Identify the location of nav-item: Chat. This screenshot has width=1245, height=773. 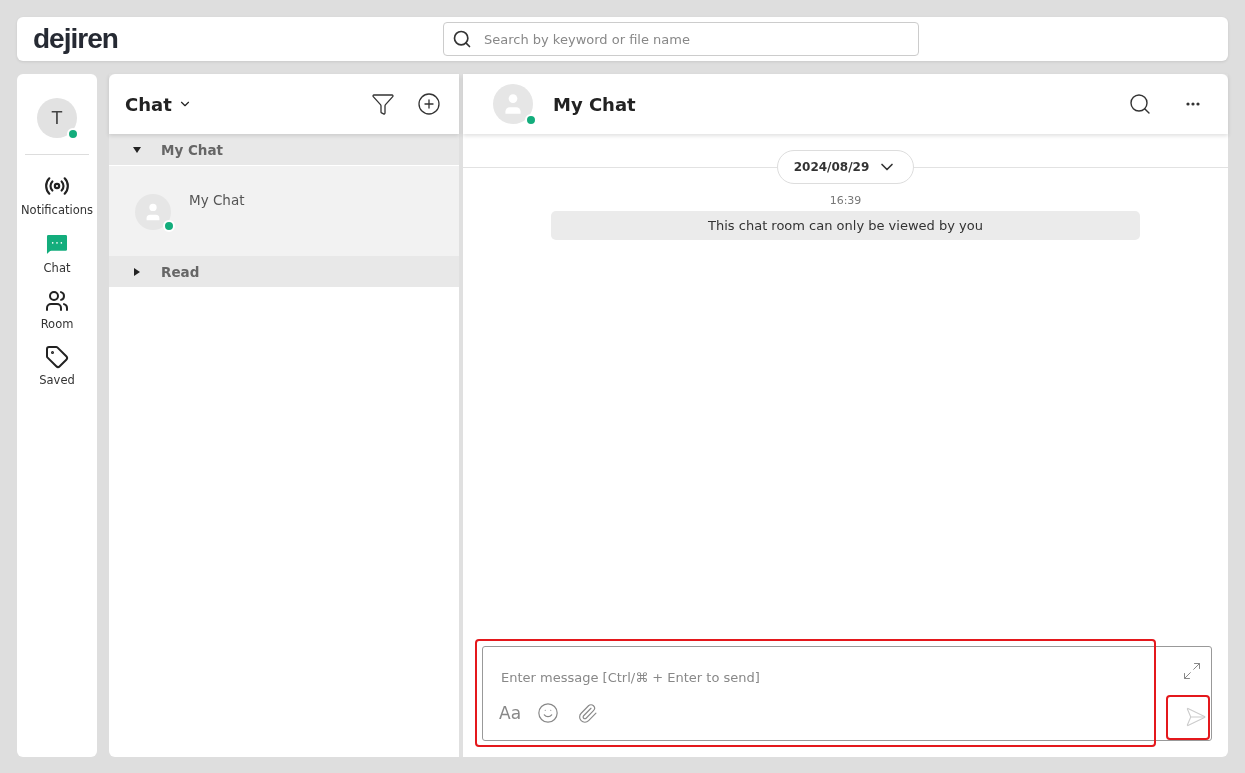
(57, 253).